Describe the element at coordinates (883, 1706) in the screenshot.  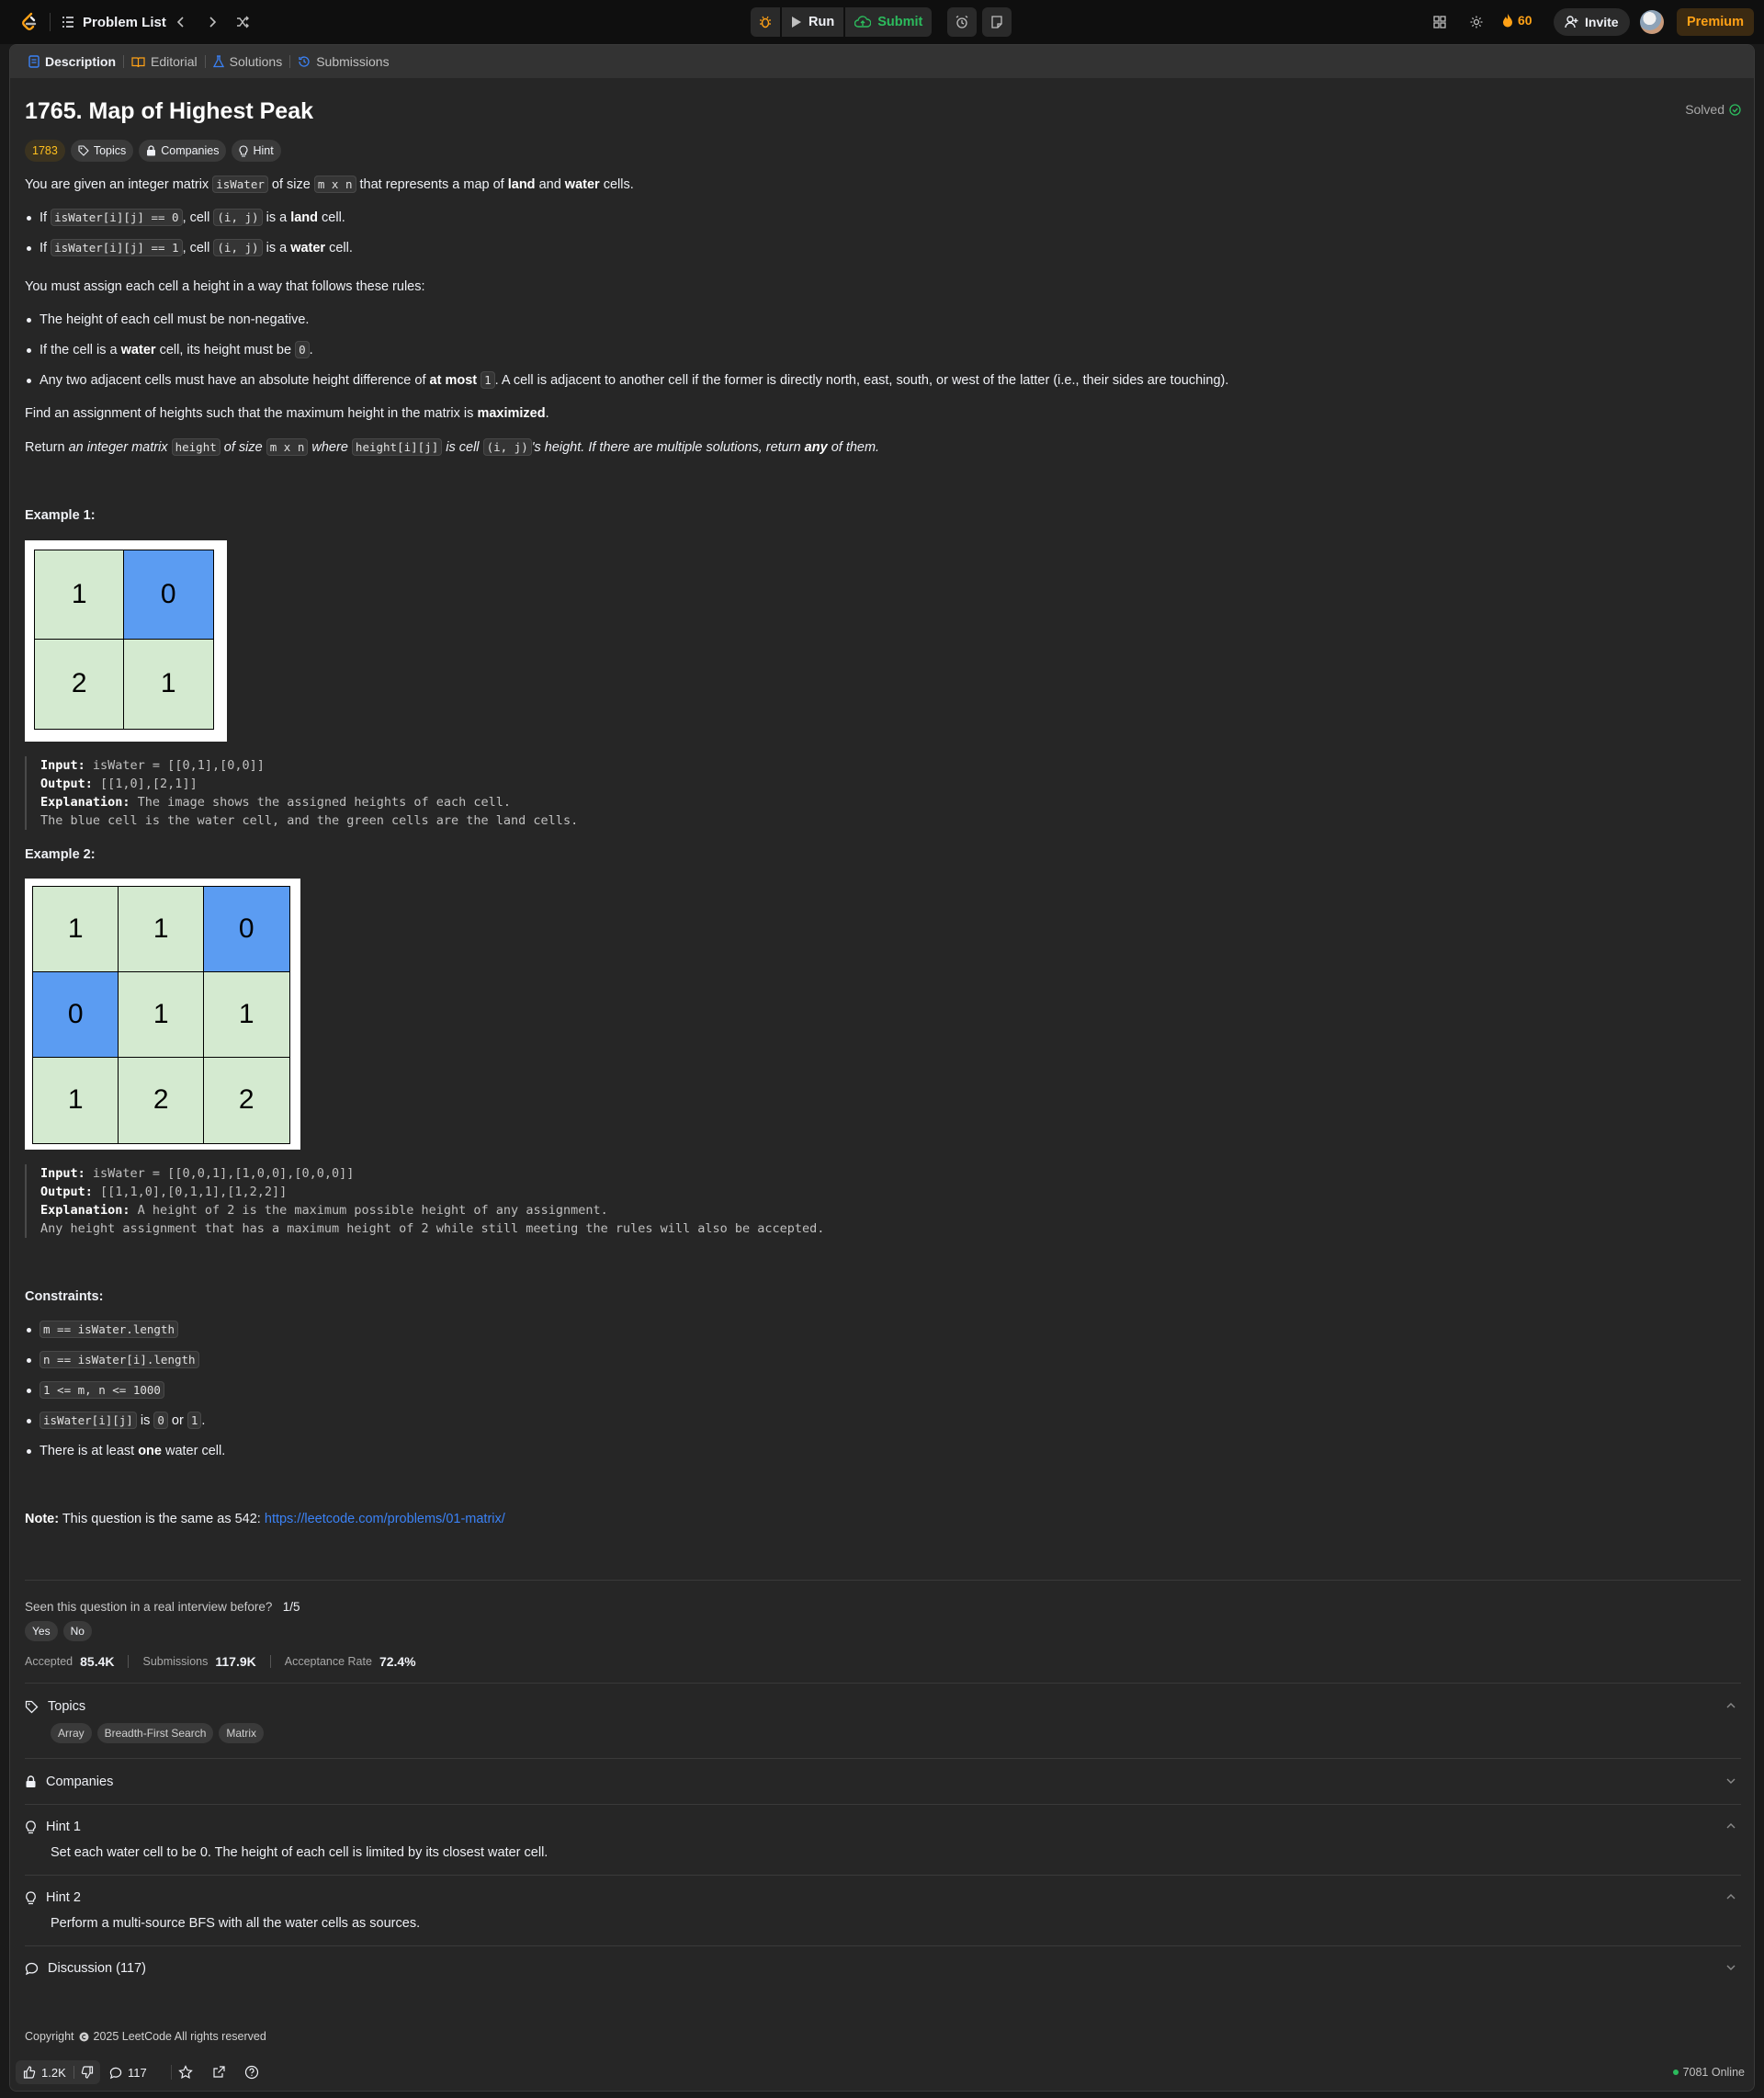
I see `topics-section-header: Topics` at that location.